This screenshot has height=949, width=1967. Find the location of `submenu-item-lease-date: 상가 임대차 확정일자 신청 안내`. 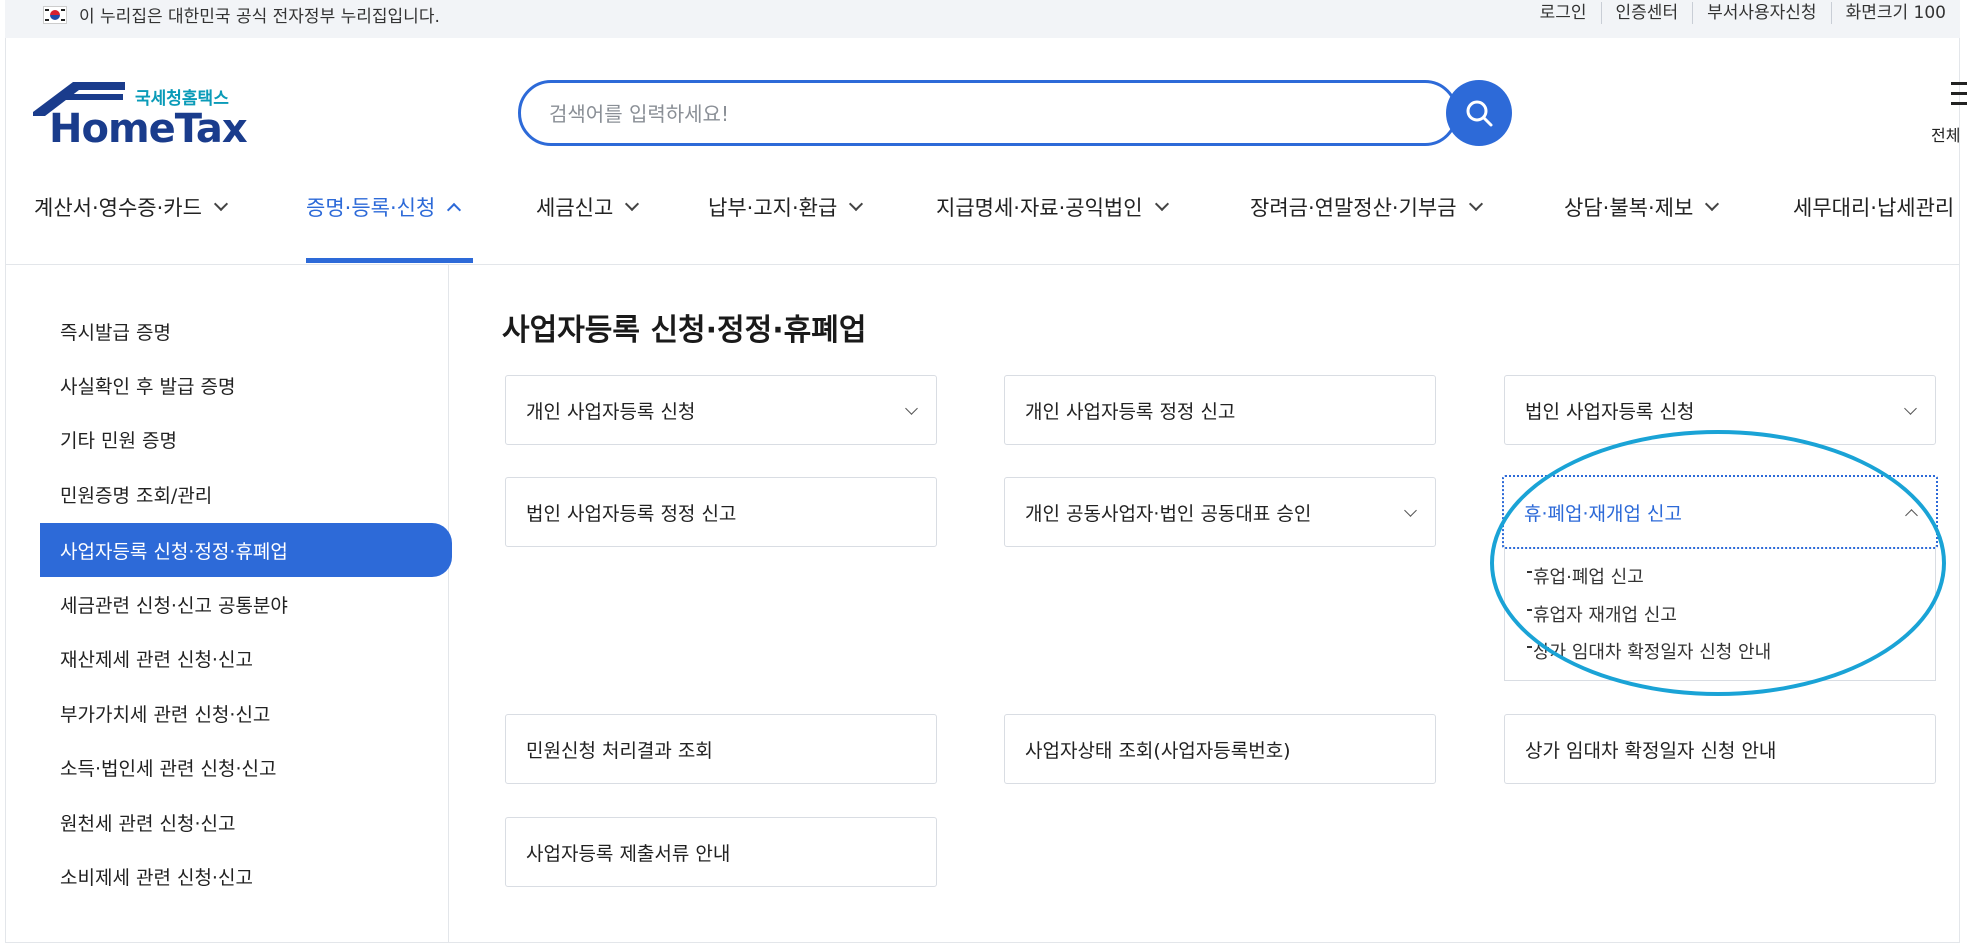

submenu-item-lease-date: 상가 임대차 확정일자 신청 안내 is located at coordinates (1648, 651).